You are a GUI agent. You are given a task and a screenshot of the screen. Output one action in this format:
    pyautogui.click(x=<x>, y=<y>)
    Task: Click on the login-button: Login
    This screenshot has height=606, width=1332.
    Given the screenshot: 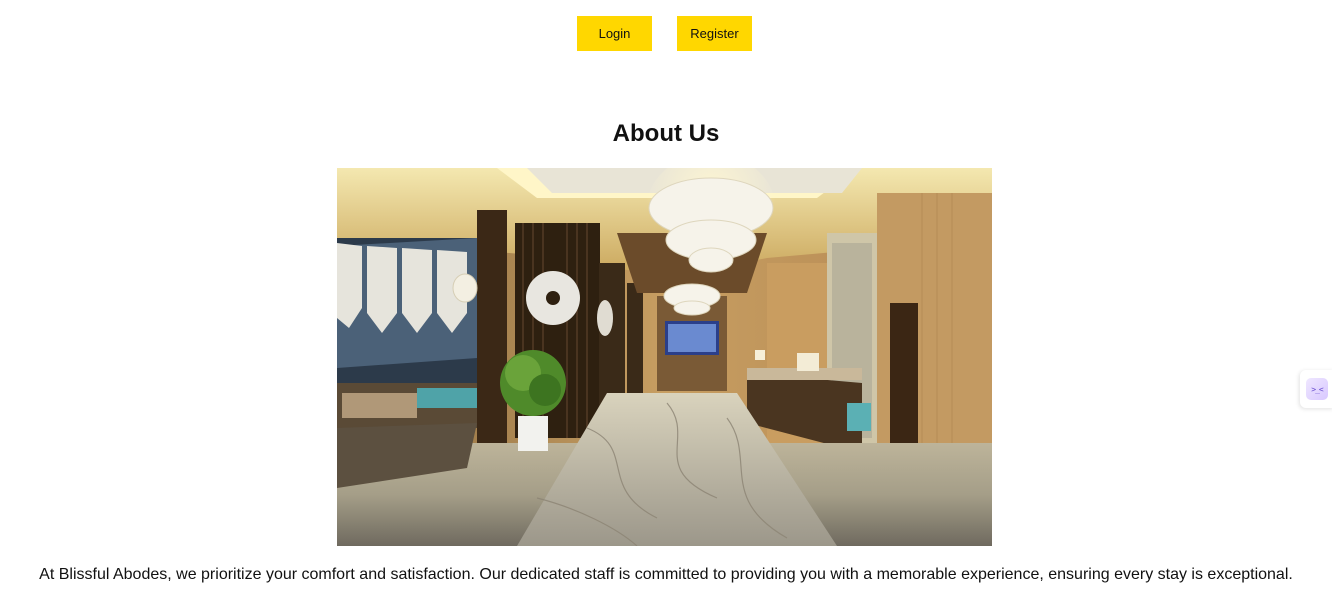 What is the action you would take?
    pyautogui.click(x=614, y=33)
    